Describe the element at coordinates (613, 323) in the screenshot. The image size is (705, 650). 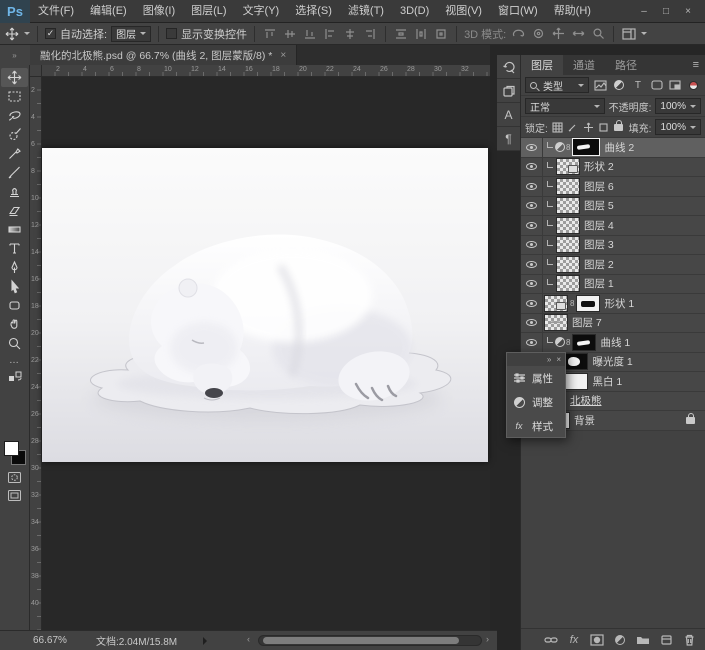
I see `layer-row-7: 图层 7` at that location.